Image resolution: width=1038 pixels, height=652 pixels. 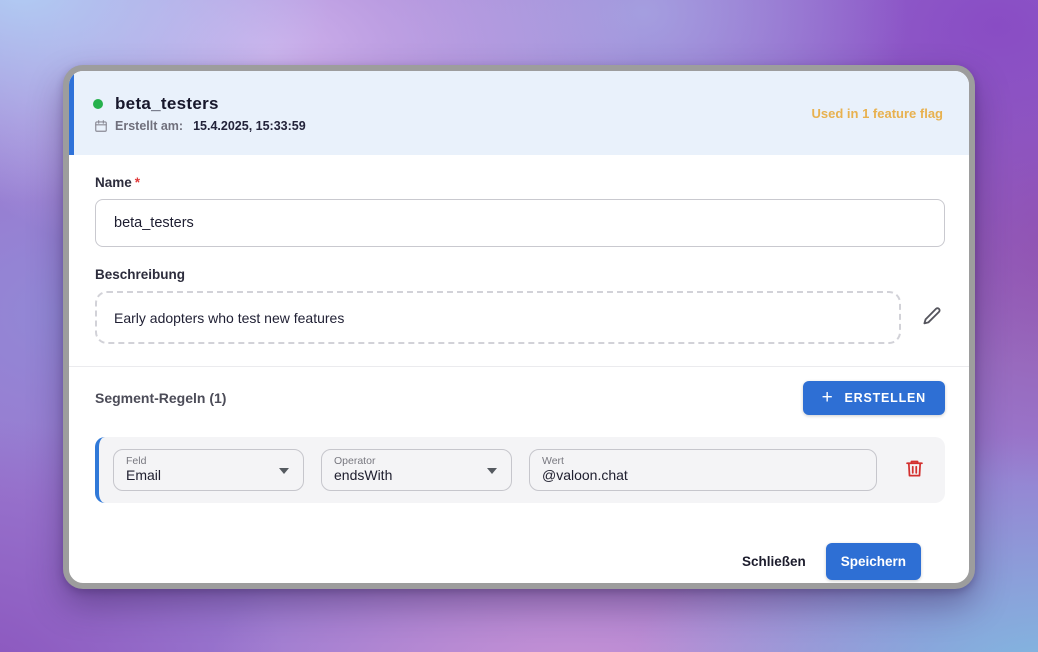 I want to click on operator-select-label: Operator, so click(x=355, y=461).